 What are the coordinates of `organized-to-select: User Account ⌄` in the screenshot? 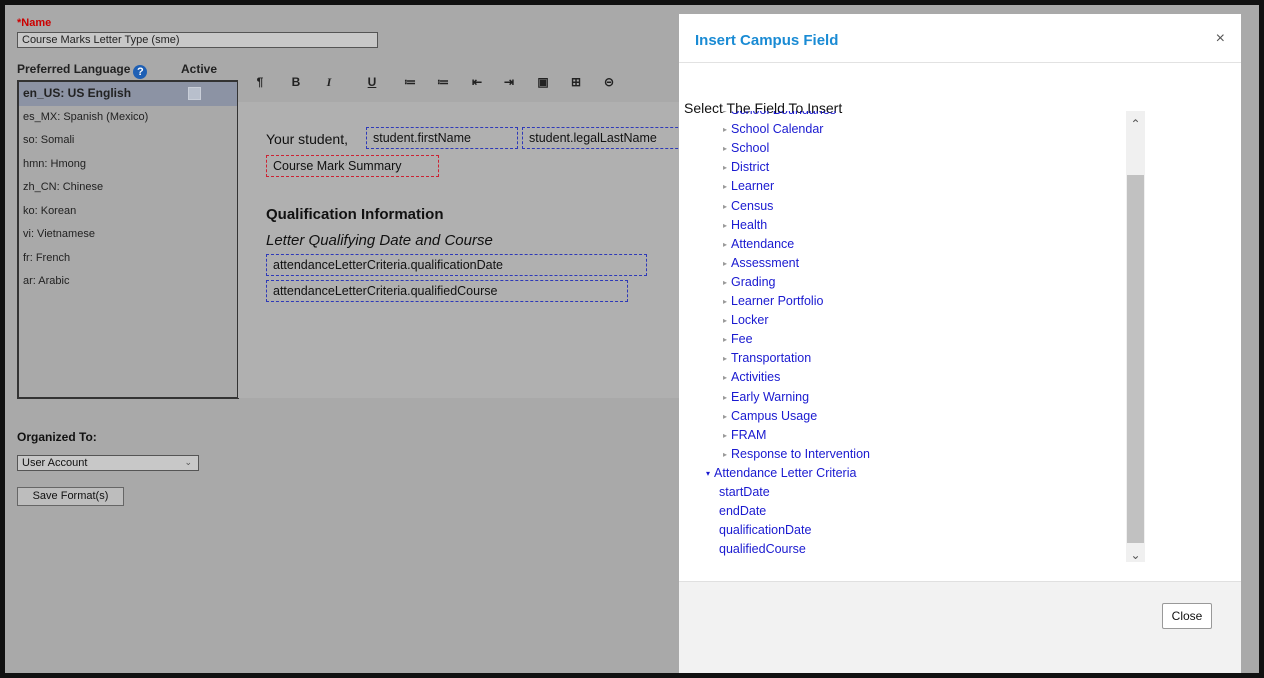 It's located at (108, 463).